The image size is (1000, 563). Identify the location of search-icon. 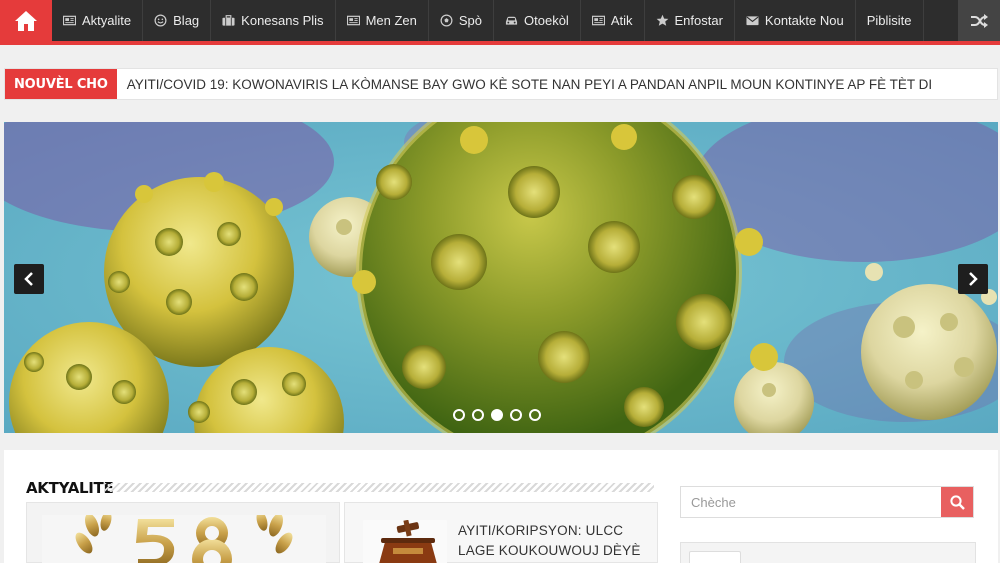
(957, 502).